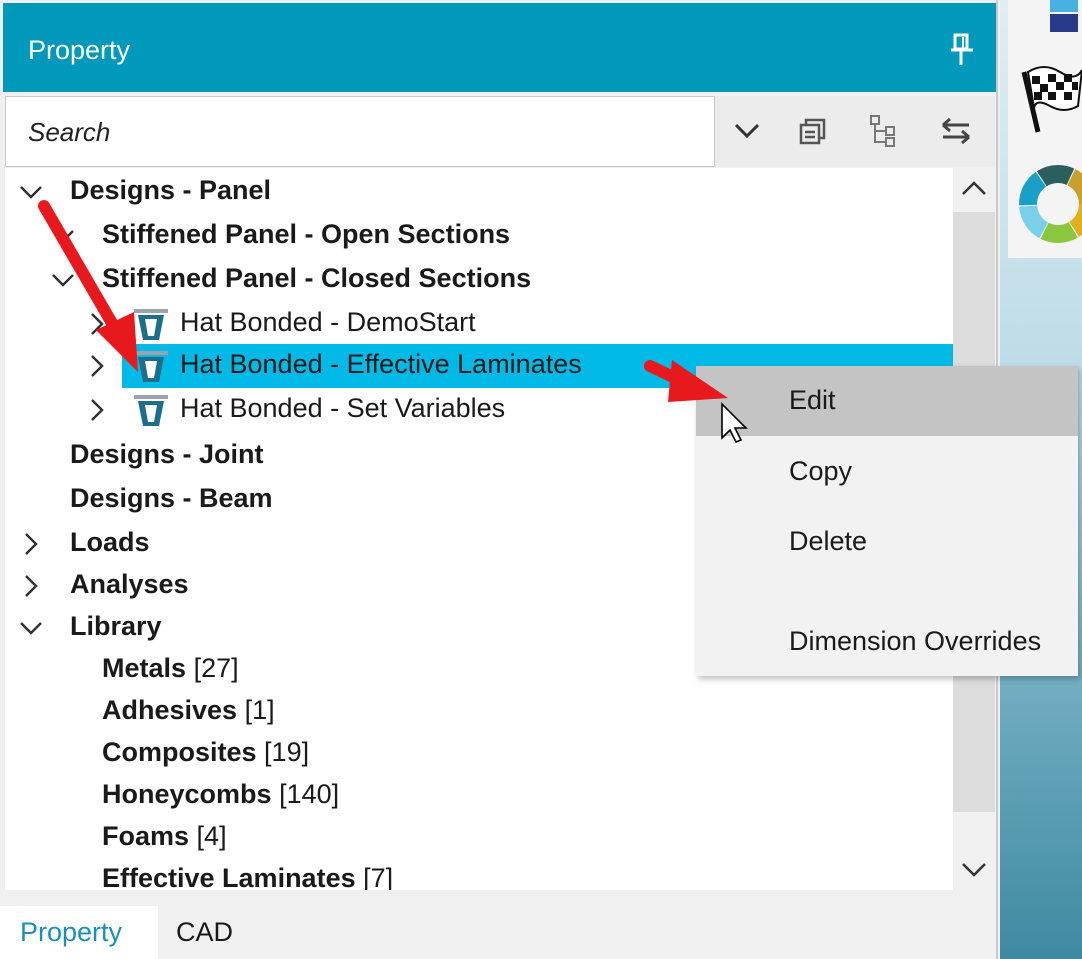  Describe the element at coordinates (110, 542) in the screenshot. I see `tree-item-label: Loads` at that location.